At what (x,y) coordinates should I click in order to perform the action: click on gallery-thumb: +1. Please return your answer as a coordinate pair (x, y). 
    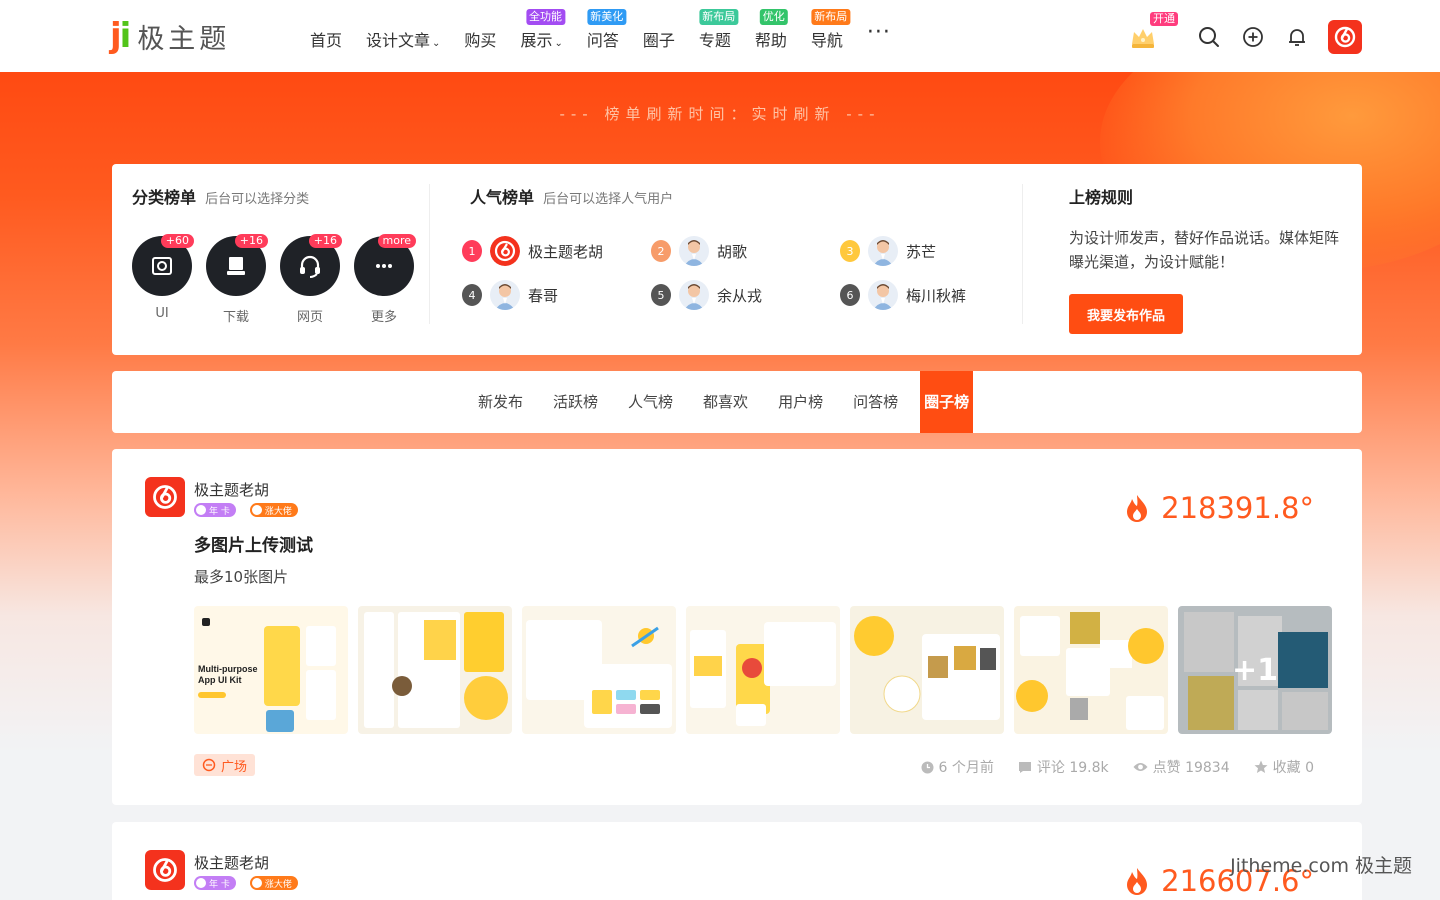
    Looking at the image, I should click on (1255, 670).